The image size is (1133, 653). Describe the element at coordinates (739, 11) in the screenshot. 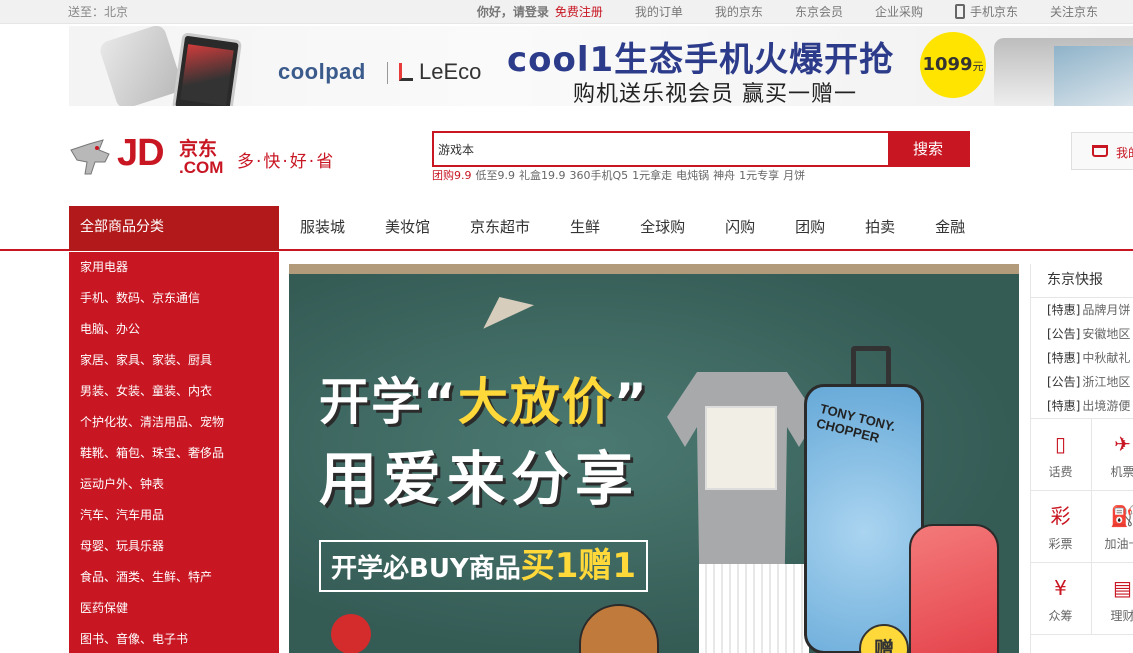

I see `my-jd-link: 我的京东` at that location.